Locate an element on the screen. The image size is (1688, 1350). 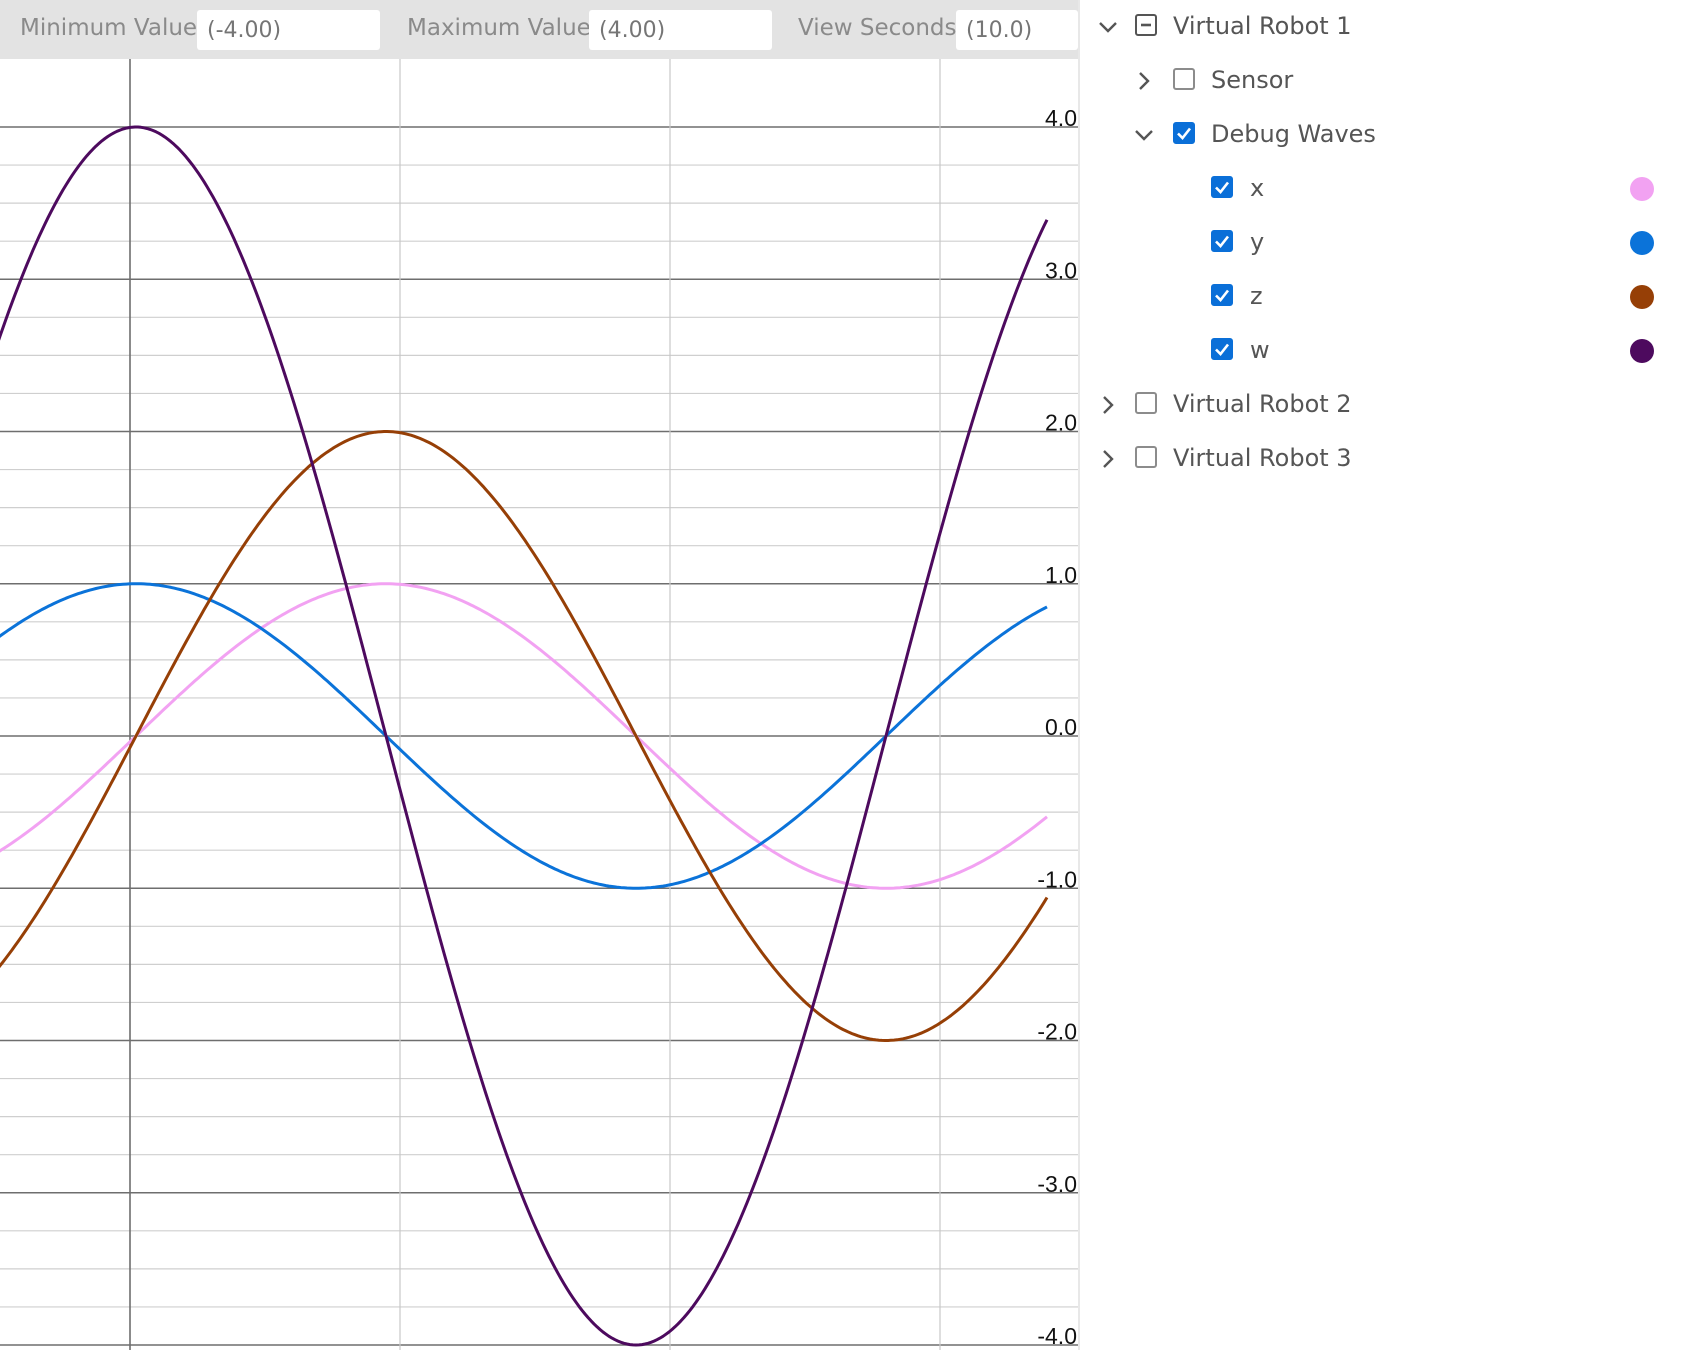
tree-item-virtual-robot-2: Virtual Robot 2 is located at coordinates (1384, 405).